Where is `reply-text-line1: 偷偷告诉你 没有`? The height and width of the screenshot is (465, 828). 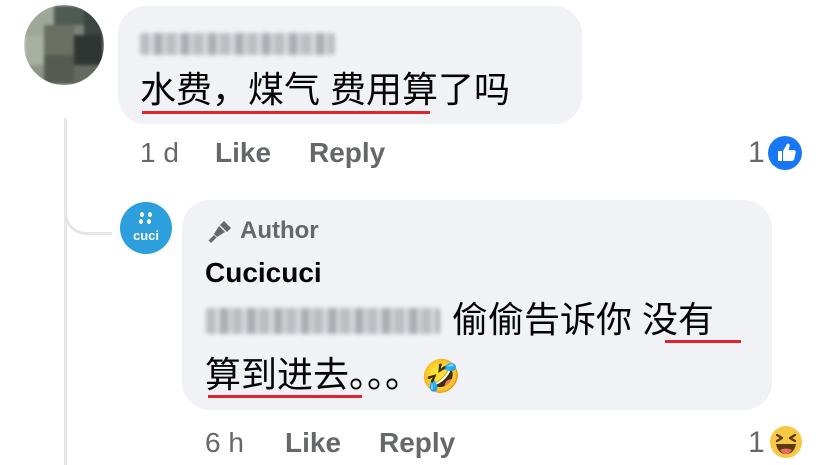
reply-text-line1: 偷偷告诉你 没有 is located at coordinates (583, 320).